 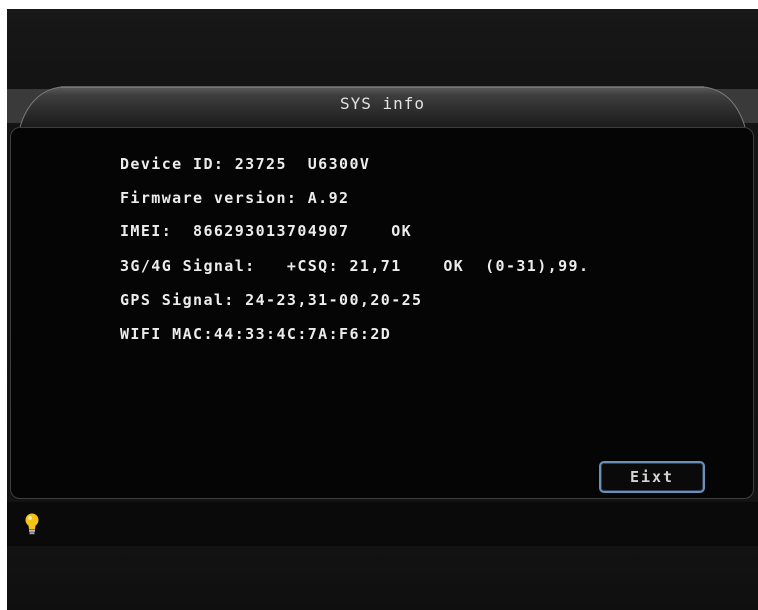 I want to click on status-strip, so click(x=382, y=524).